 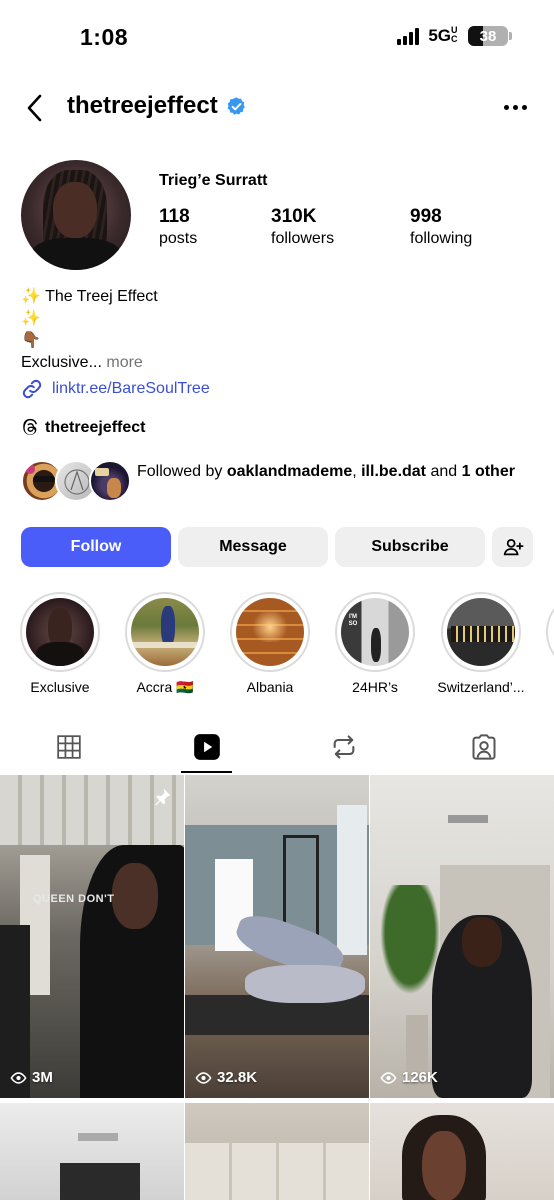 I want to click on bio-more-link: more, so click(x=124, y=362).